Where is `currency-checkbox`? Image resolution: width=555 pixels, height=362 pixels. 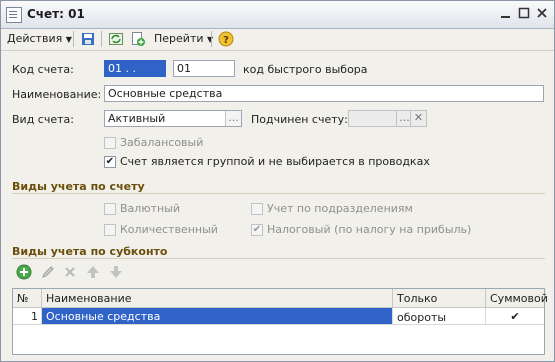
currency-checkbox is located at coordinates (110, 209).